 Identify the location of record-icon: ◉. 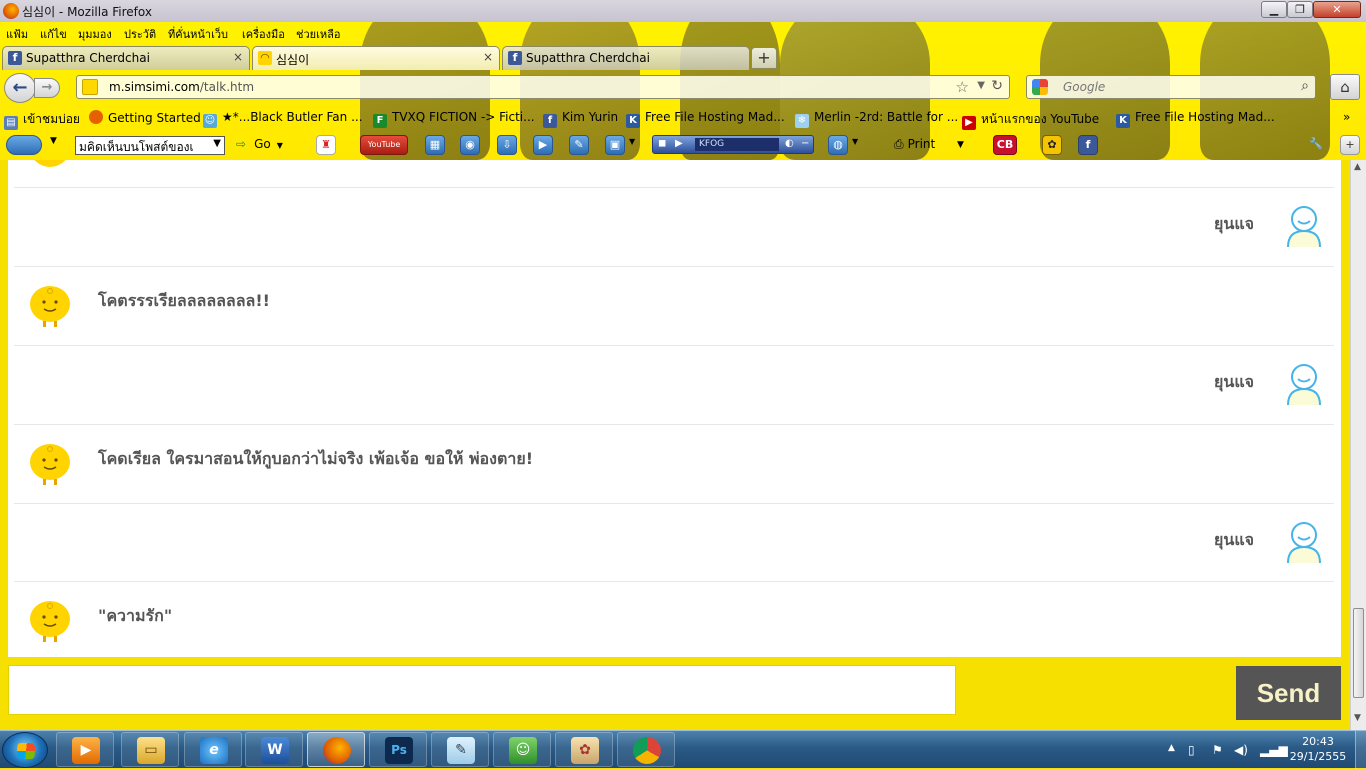
(470, 145).